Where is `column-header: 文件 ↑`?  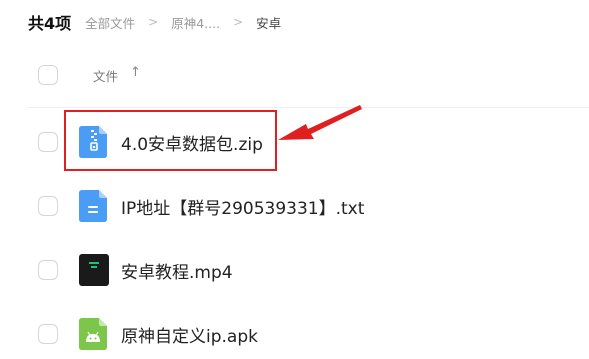 column-header: 文件 ↑ is located at coordinates (294, 75).